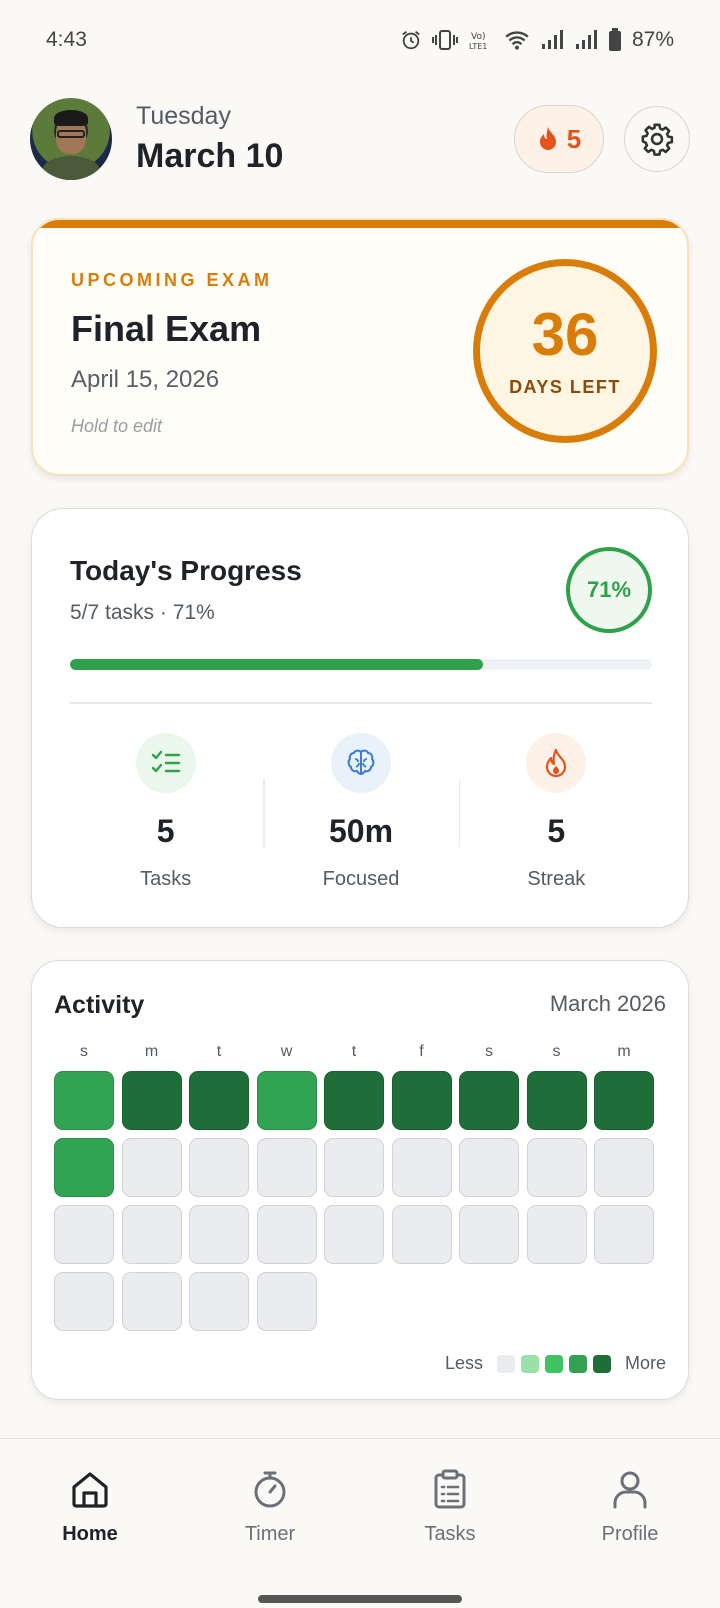 This screenshot has width=720, height=1608. Describe the element at coordinates (270, 1514) in the screenshot. I see `nav-timer: Timer` at that location.